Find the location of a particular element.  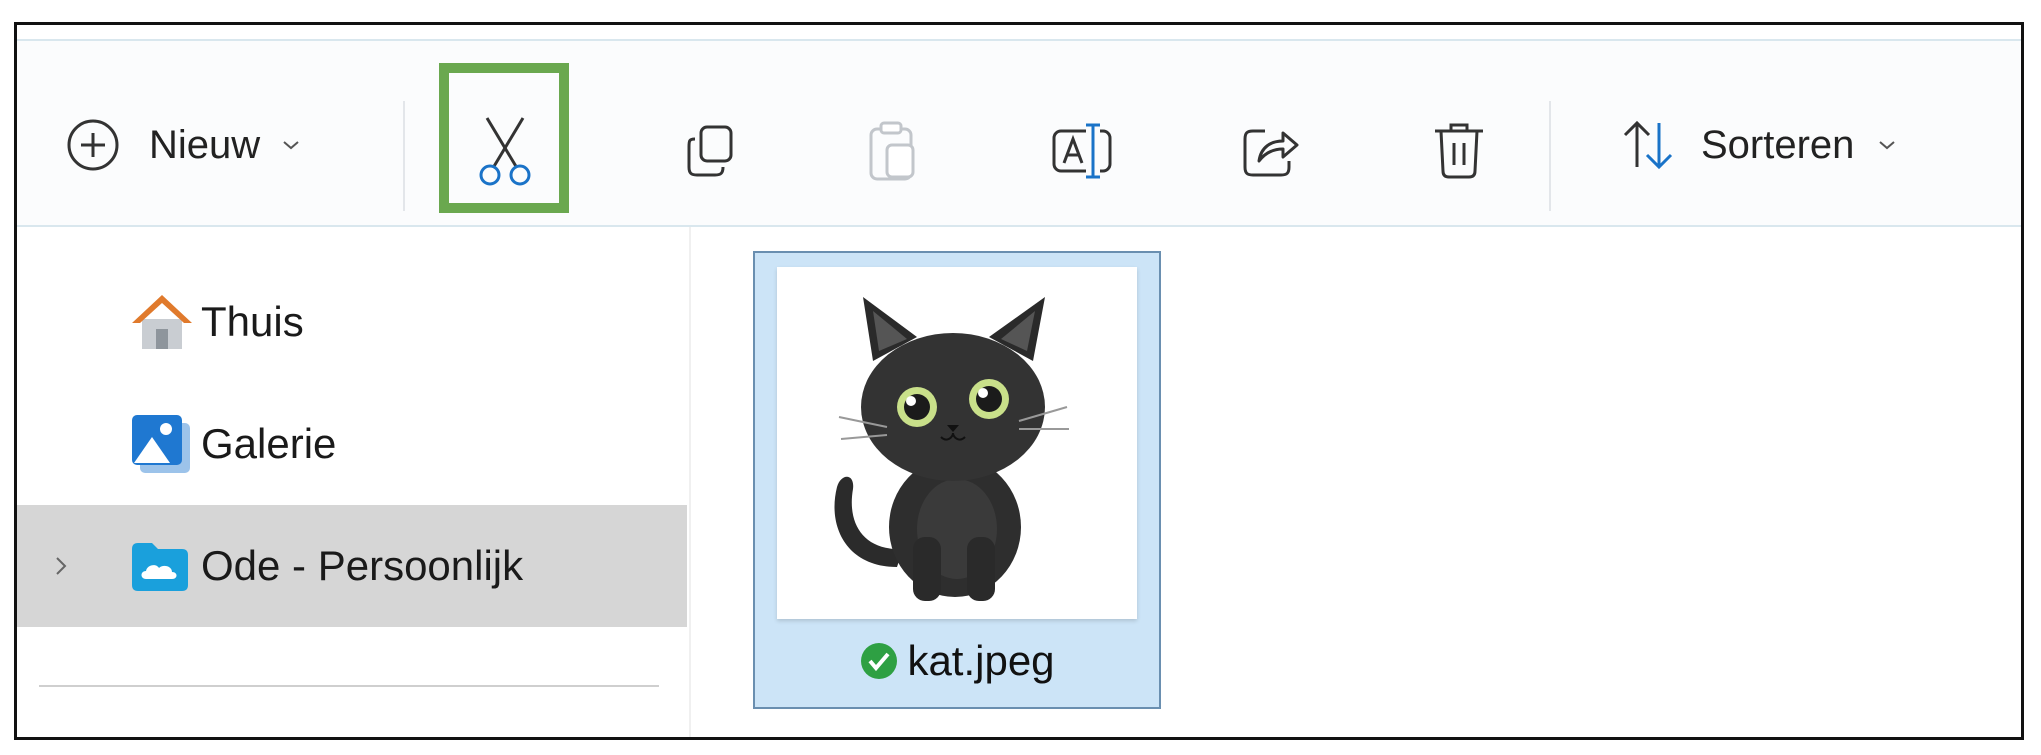

trash-icon is located at coordinates (1459, 151).